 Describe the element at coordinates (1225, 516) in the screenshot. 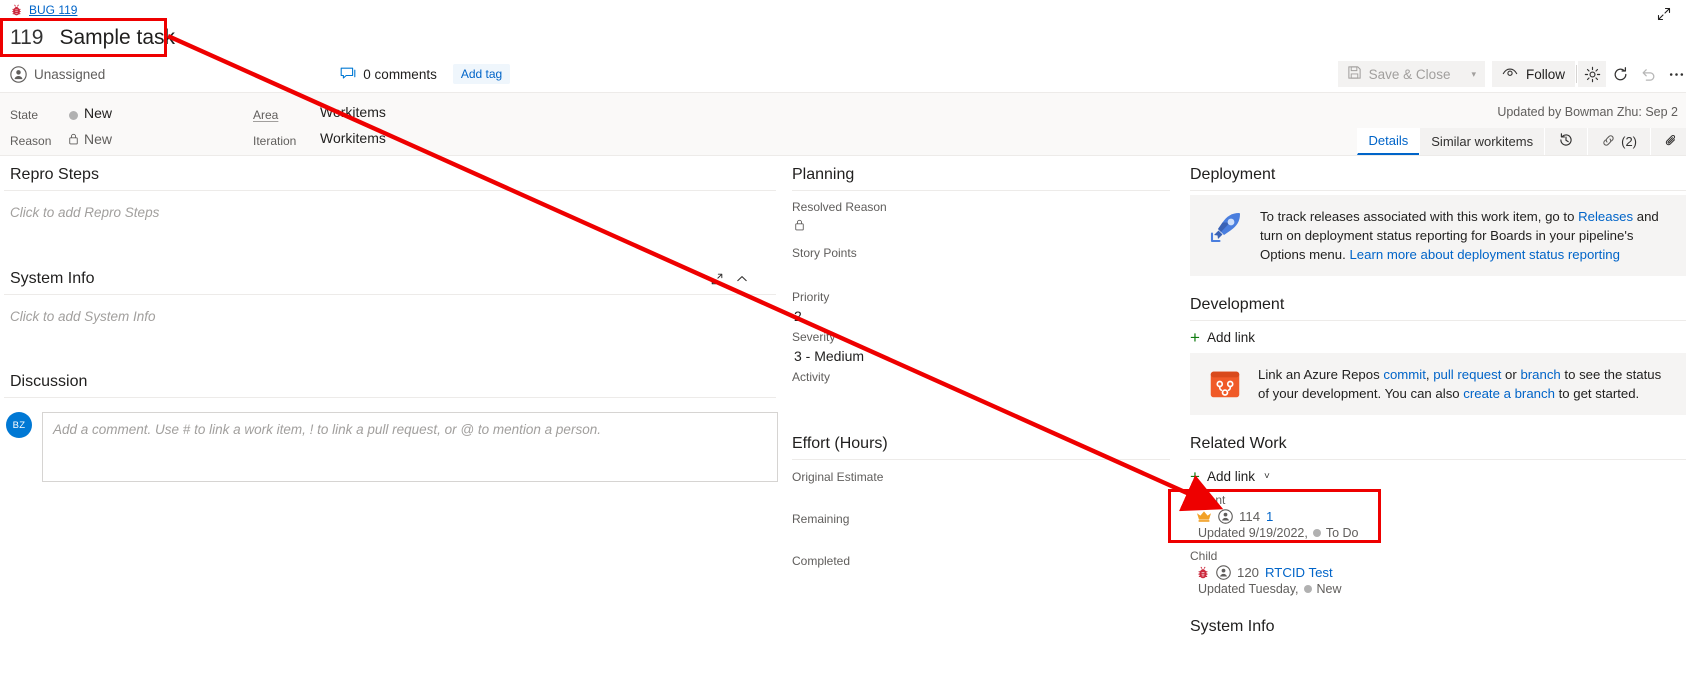

I see `person-circle-icon` at that location.